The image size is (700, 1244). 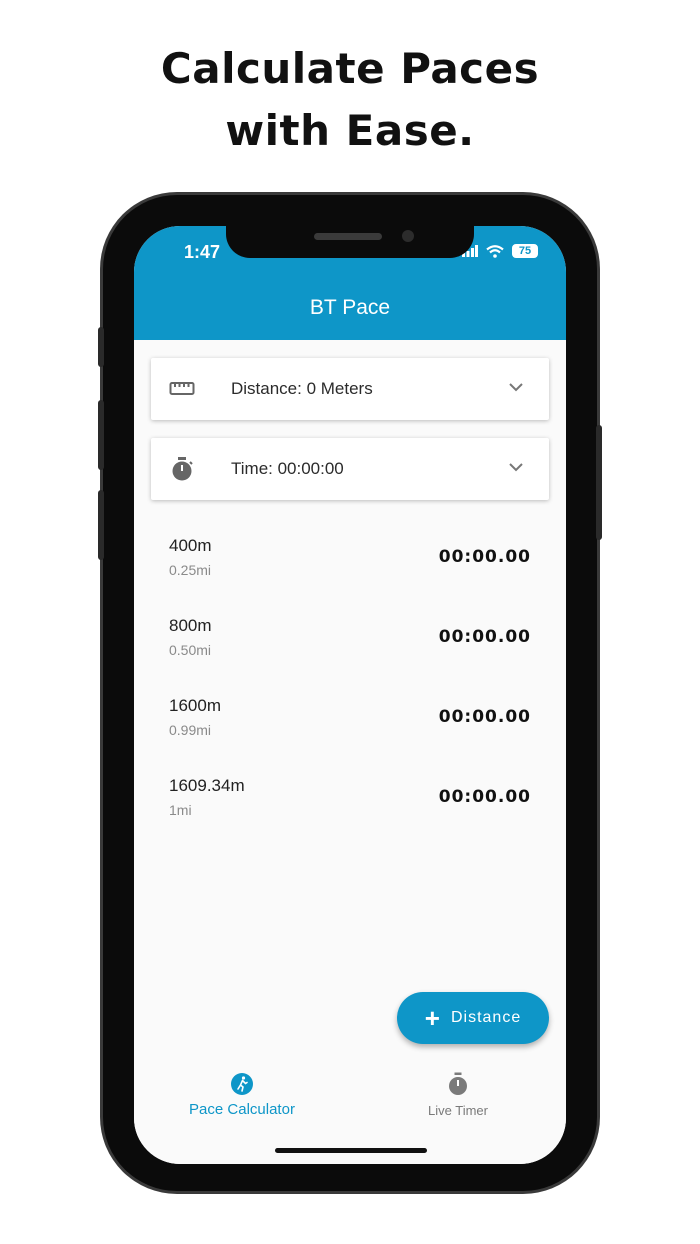 What do you see at coordinates (350, 283) in the screenshot?
I see `app-bar: 1:47 75 BT Pace` at bounding box center [350, 283].